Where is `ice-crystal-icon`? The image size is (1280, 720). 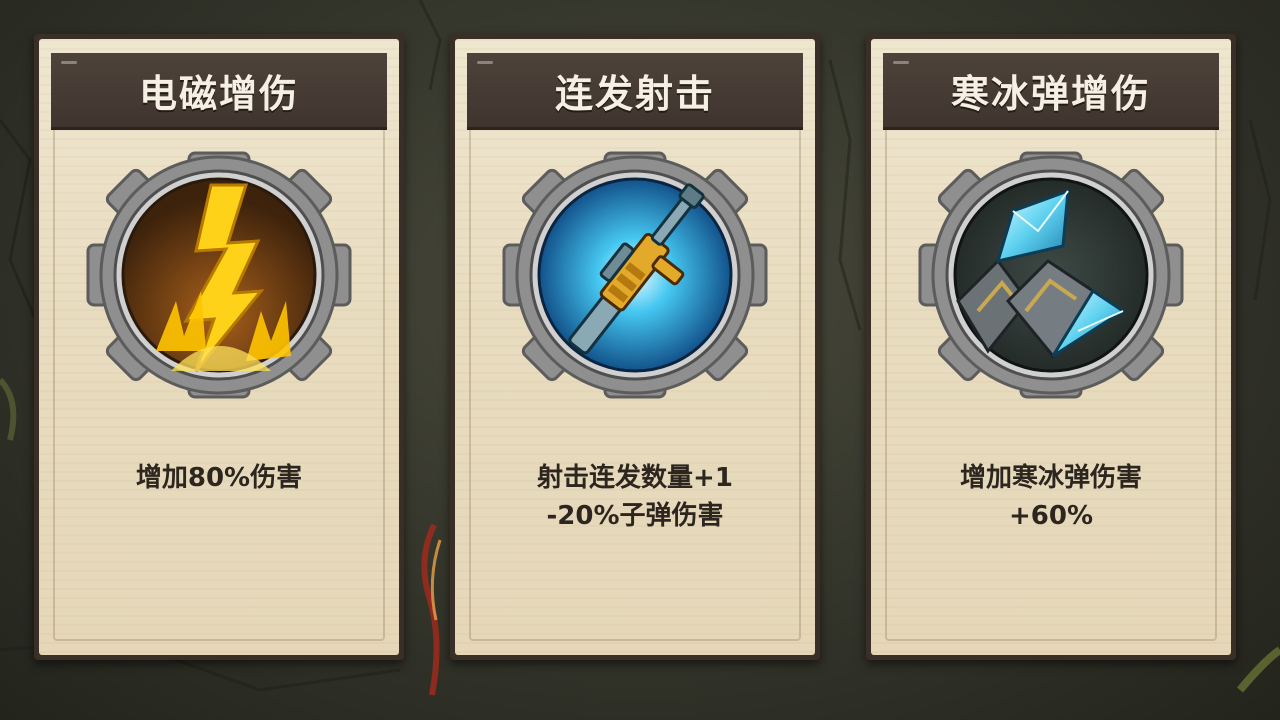
ice-crystal-icon is located at coordinates (1051, 275).